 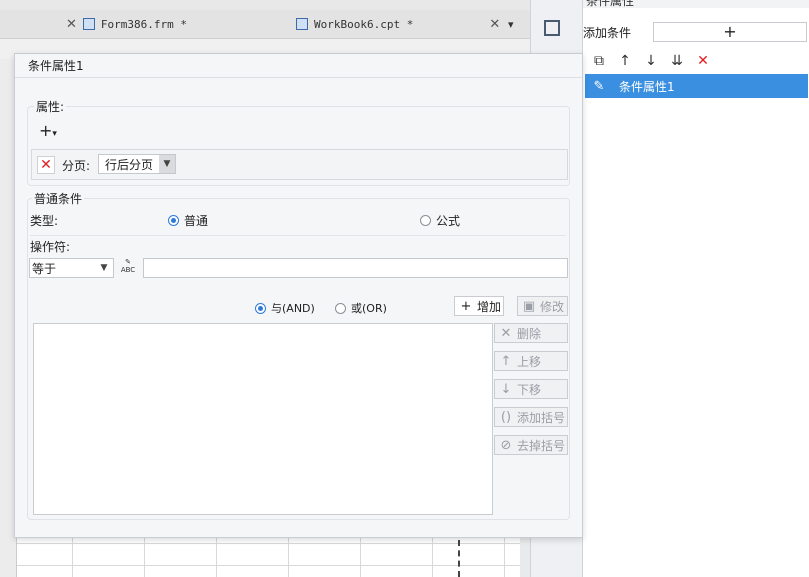 I want to click on button-label: 上移, so click(x=529, y=361).